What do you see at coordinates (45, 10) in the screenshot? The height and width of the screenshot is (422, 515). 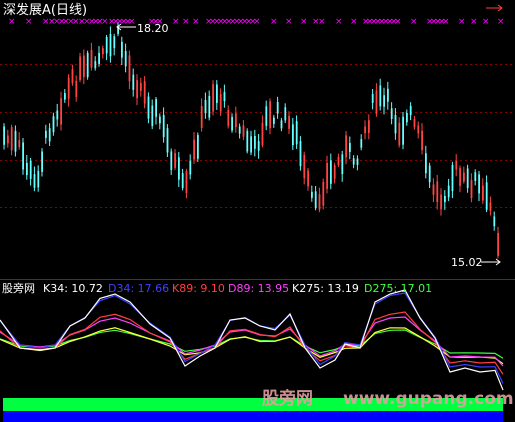 I see `chart-title: 深发展A(日线)` at bounding box center [45, 10].